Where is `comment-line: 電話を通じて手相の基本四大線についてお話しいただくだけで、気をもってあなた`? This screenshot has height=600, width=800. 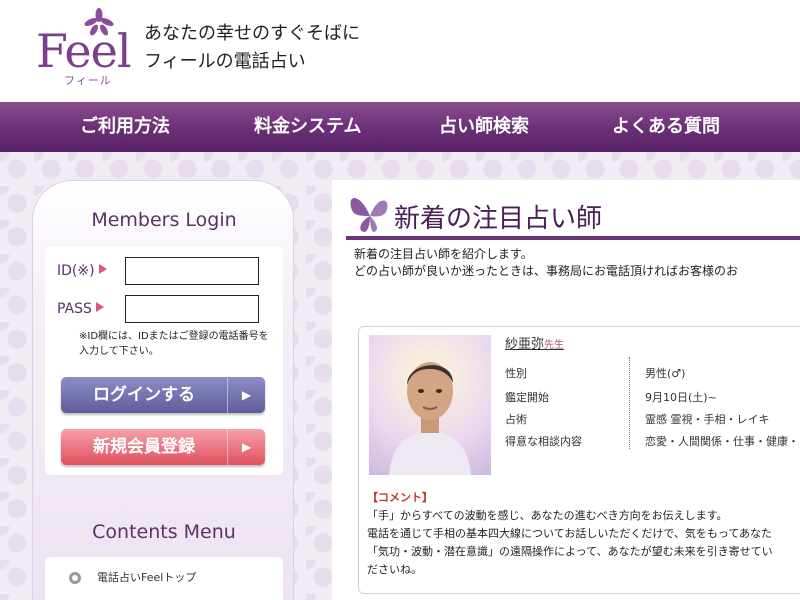 comment-line: 電話を通じて手相の基本四大線についてお話しいただくだけで、気をもってあなた is located at coordinates (570, 533).